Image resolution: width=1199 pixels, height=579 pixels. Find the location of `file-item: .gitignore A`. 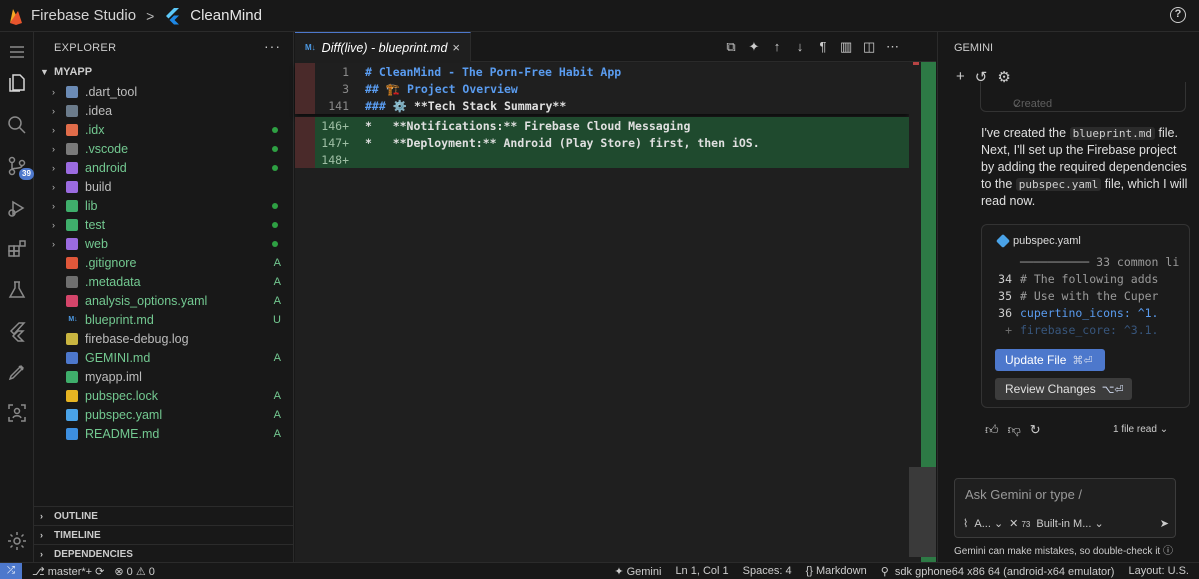

file-item: .gitignore A is located at coordinates (163, 262).